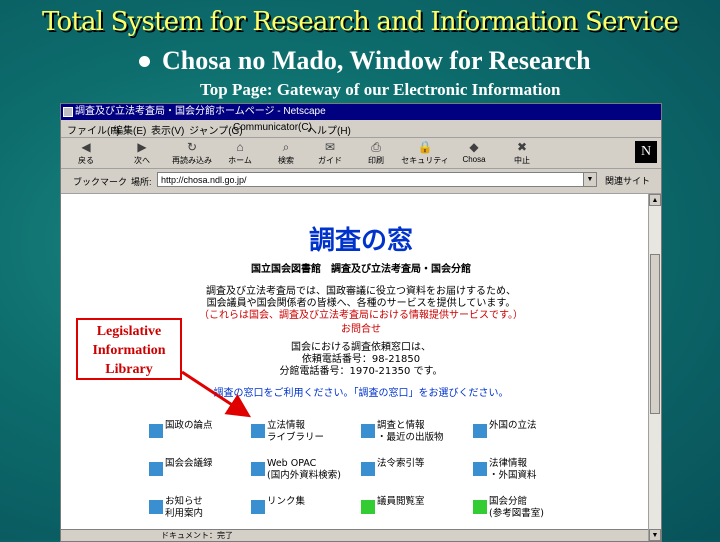 Image resolution: width=720 pixels, height=542 pixels. Describe the element at coordinates (646, 152) in the screenshot. I see `netscape-logo-icon: N` at that location.